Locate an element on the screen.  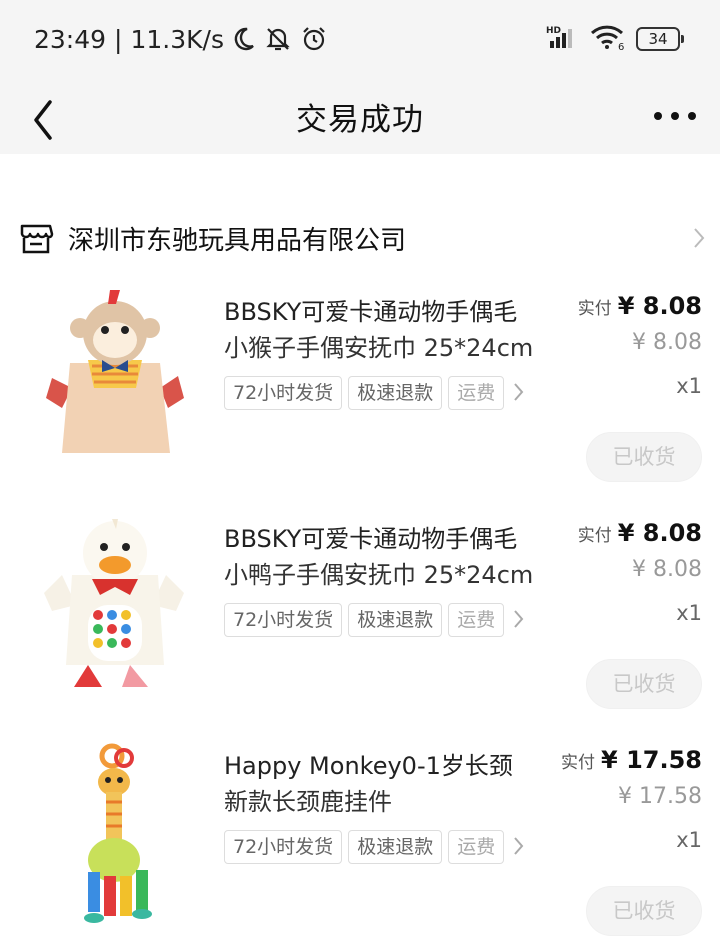
product-title-line1: Happy Monkey0-1岁长颈 is located at coordinates (394, 763).